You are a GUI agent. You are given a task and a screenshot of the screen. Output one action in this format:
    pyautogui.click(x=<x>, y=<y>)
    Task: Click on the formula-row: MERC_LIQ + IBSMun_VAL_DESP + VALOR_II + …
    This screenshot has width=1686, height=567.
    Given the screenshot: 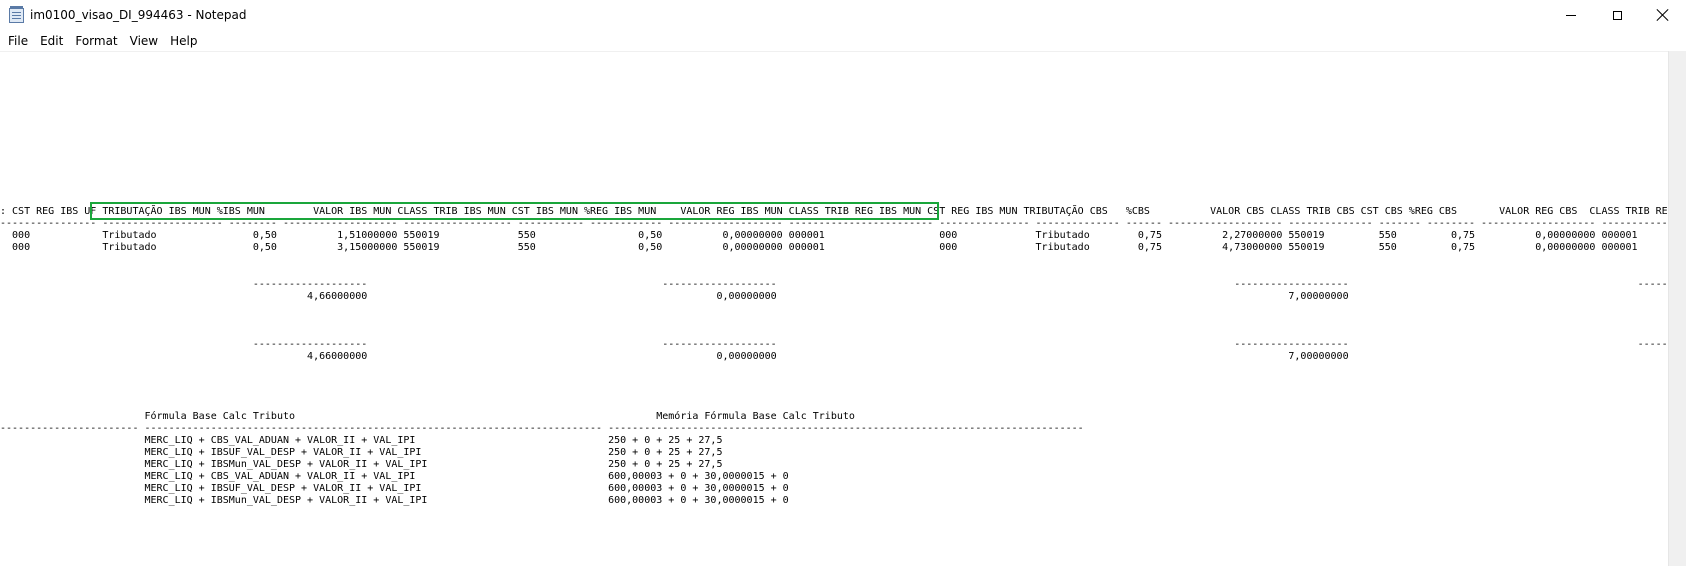 What is the action you would take?
    pyautogui.click(x=394, y=500)
    